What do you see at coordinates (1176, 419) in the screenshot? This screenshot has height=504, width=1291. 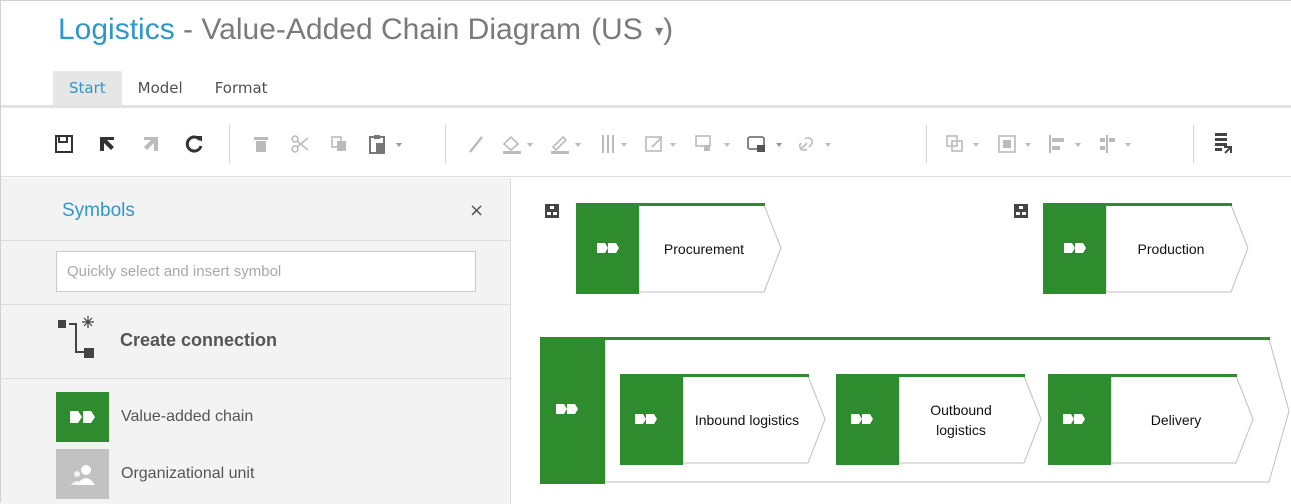 I see `shape-label: Delivery` at bounding box center [1176, 419].